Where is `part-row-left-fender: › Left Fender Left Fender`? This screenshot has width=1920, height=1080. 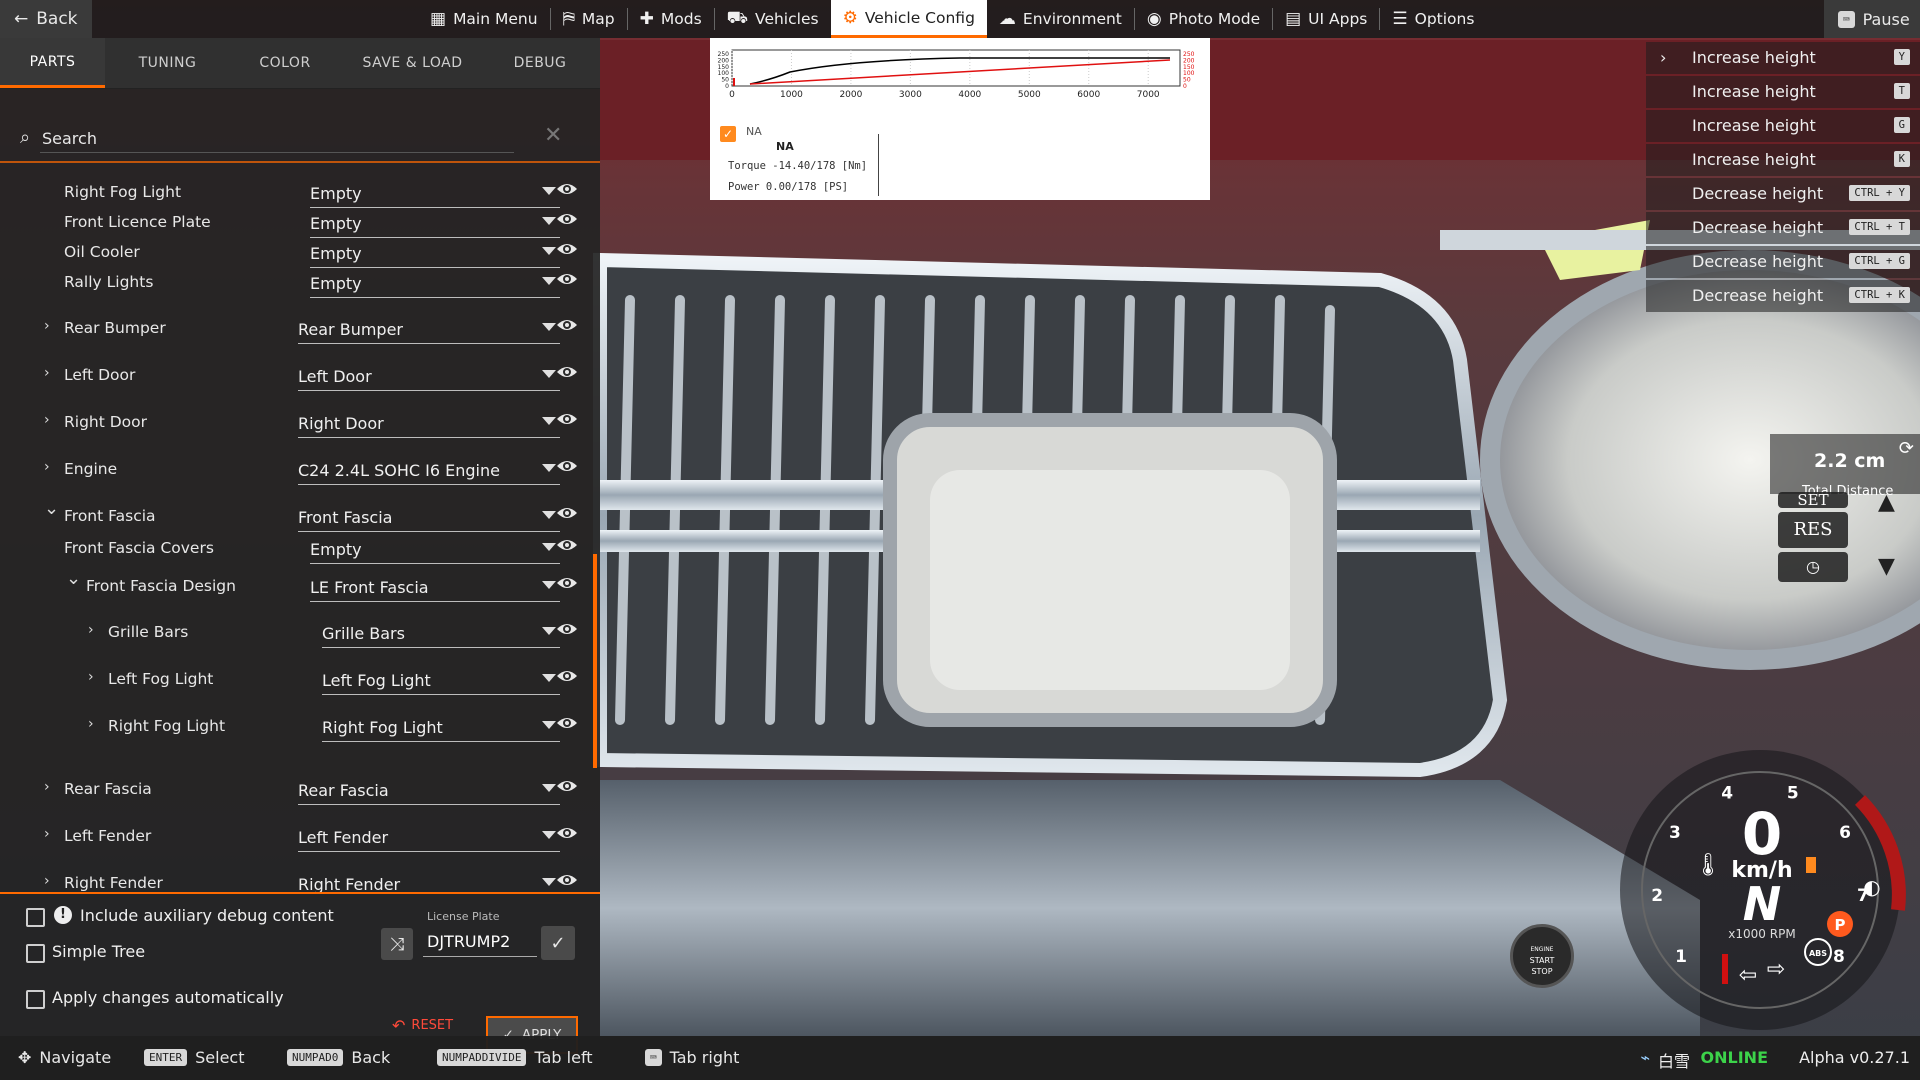 part-row-left-fender: › Left Fender Left Fender is located at coordinates (300, 836).